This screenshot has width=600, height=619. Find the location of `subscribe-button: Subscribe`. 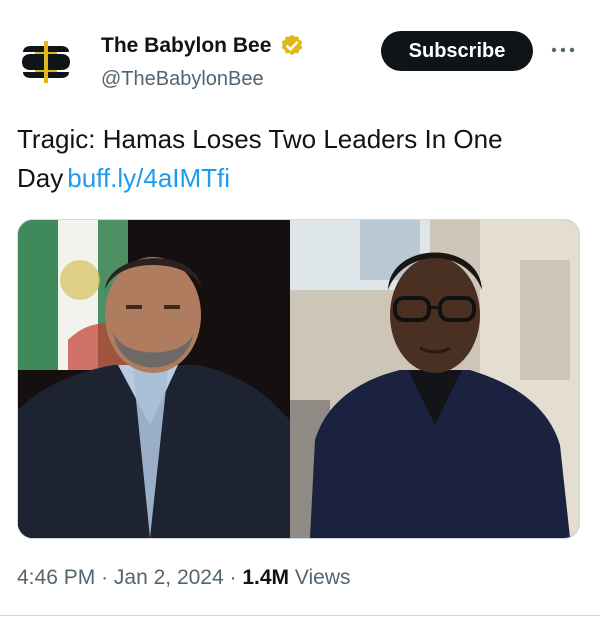

subscribe-button: Subscribe is located at coordinates (457, 51).